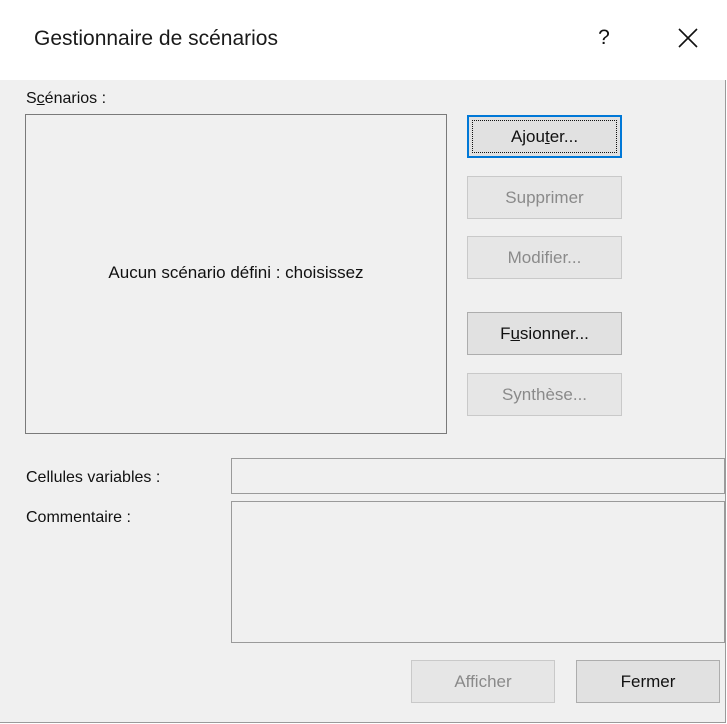 This screenshot has width=727, height=724. I want to click on scenarios-label: Scénarios :, so click(66, 98).